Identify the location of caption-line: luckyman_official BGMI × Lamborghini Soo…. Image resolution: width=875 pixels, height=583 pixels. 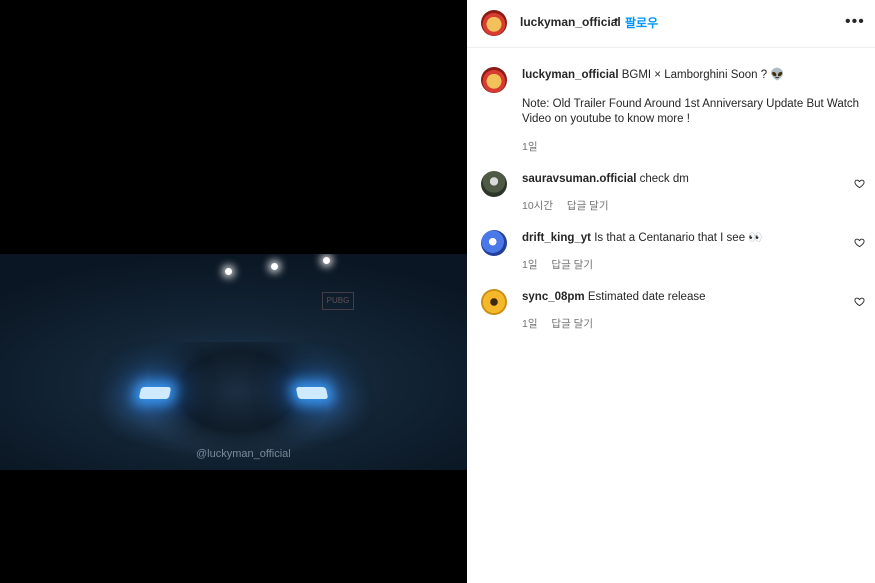
(692, 75).